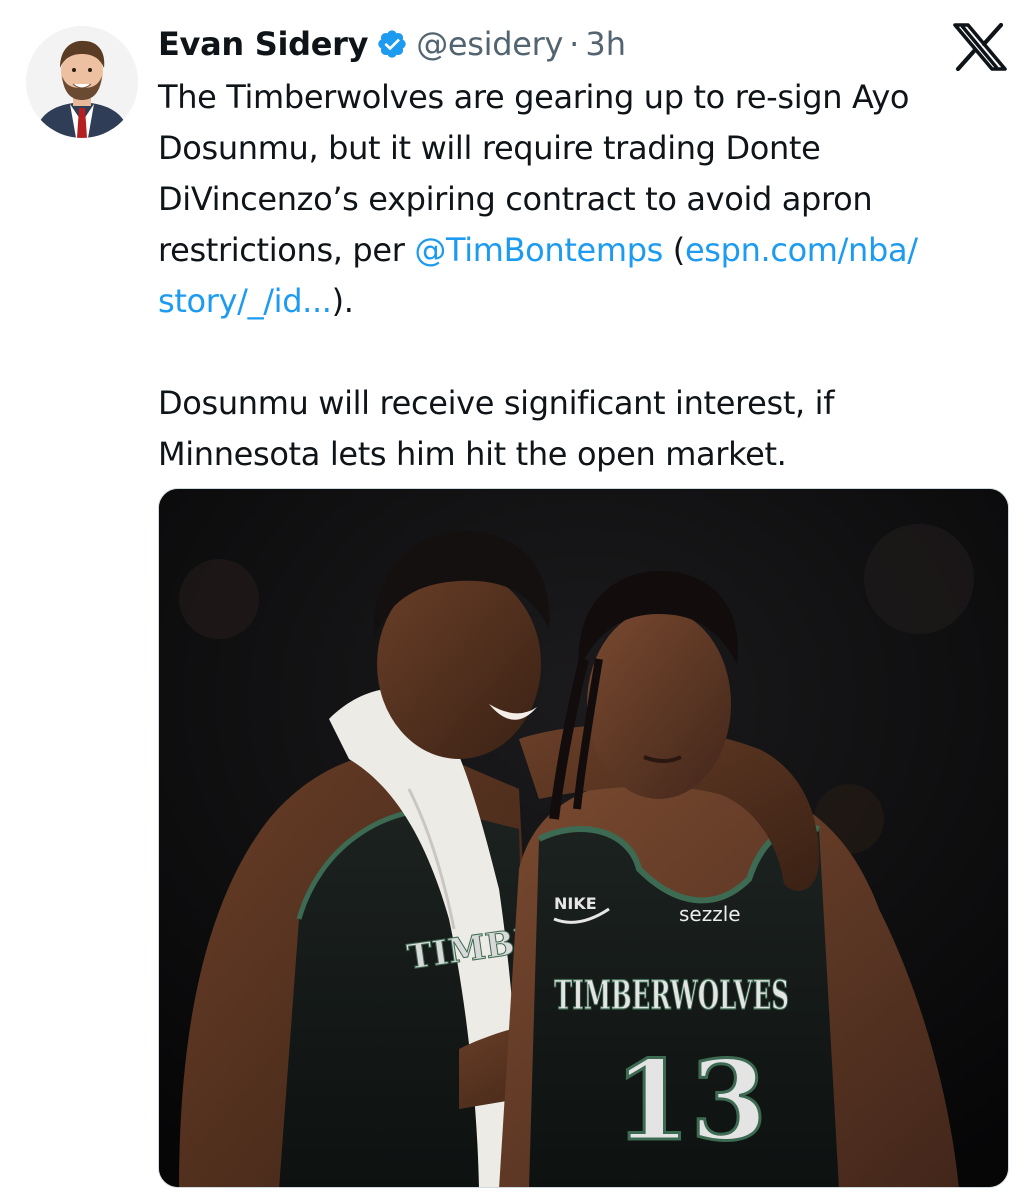  I want to click on tweet-header: Evan Sidery @esidery · 3h, so click(392, 44).